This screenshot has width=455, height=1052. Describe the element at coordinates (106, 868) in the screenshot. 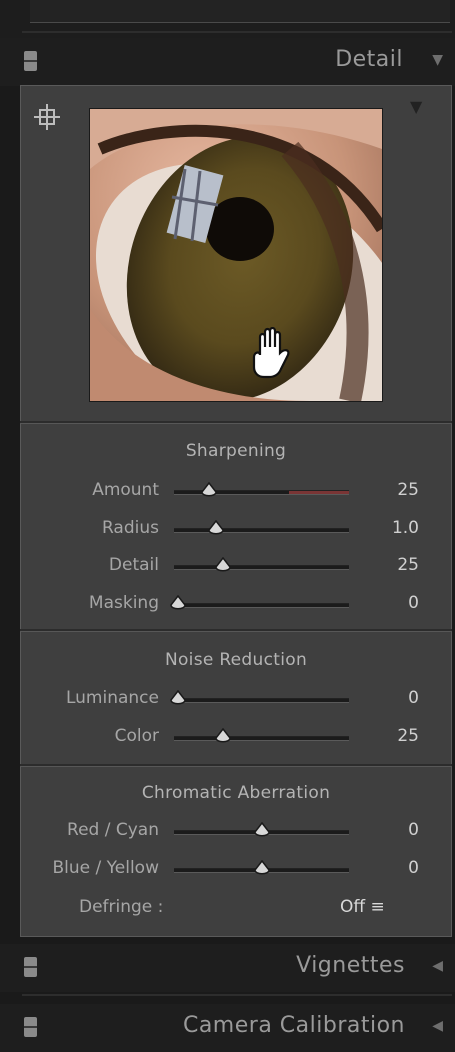

I see `slider-label: Blue / Yellow` at that location.